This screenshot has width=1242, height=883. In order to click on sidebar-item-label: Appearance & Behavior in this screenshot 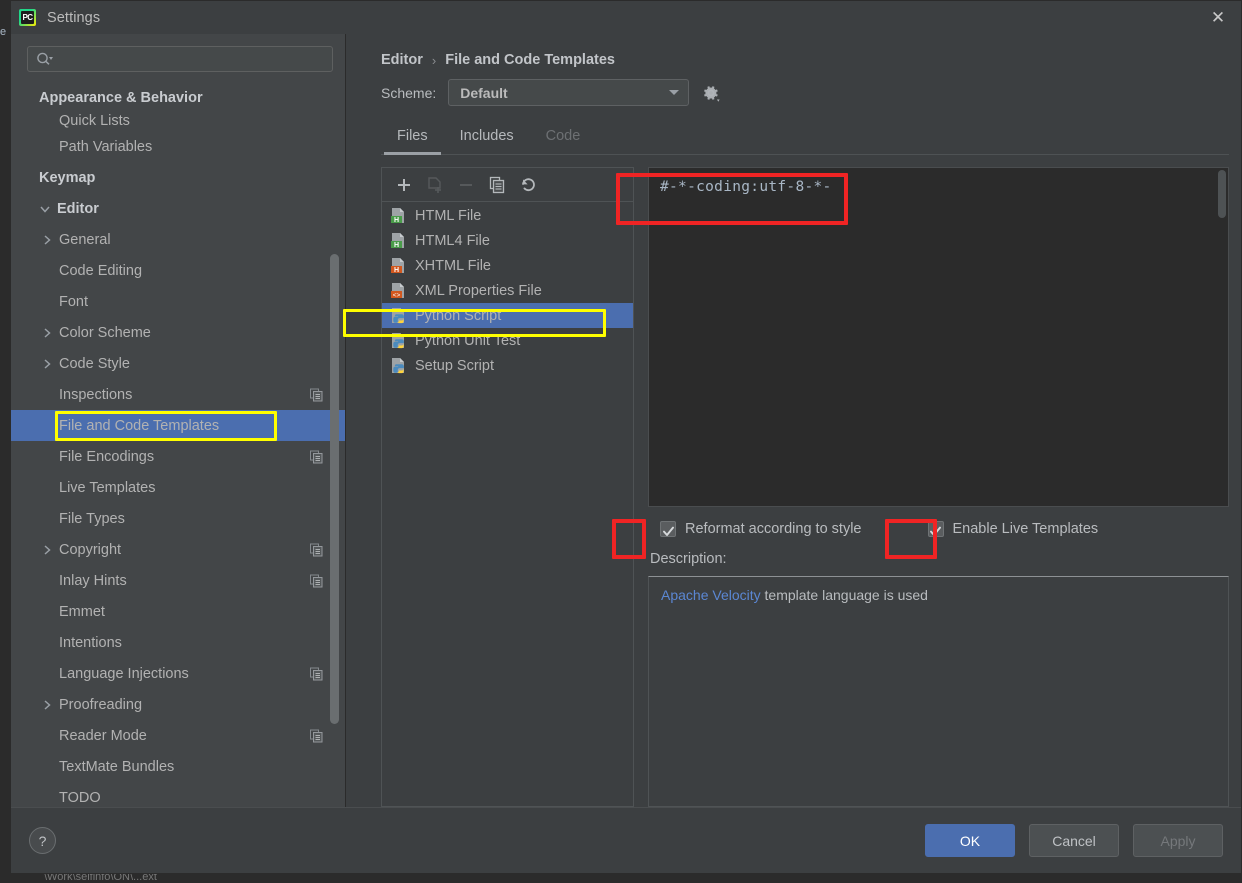, I will do `click(121, 97)`.